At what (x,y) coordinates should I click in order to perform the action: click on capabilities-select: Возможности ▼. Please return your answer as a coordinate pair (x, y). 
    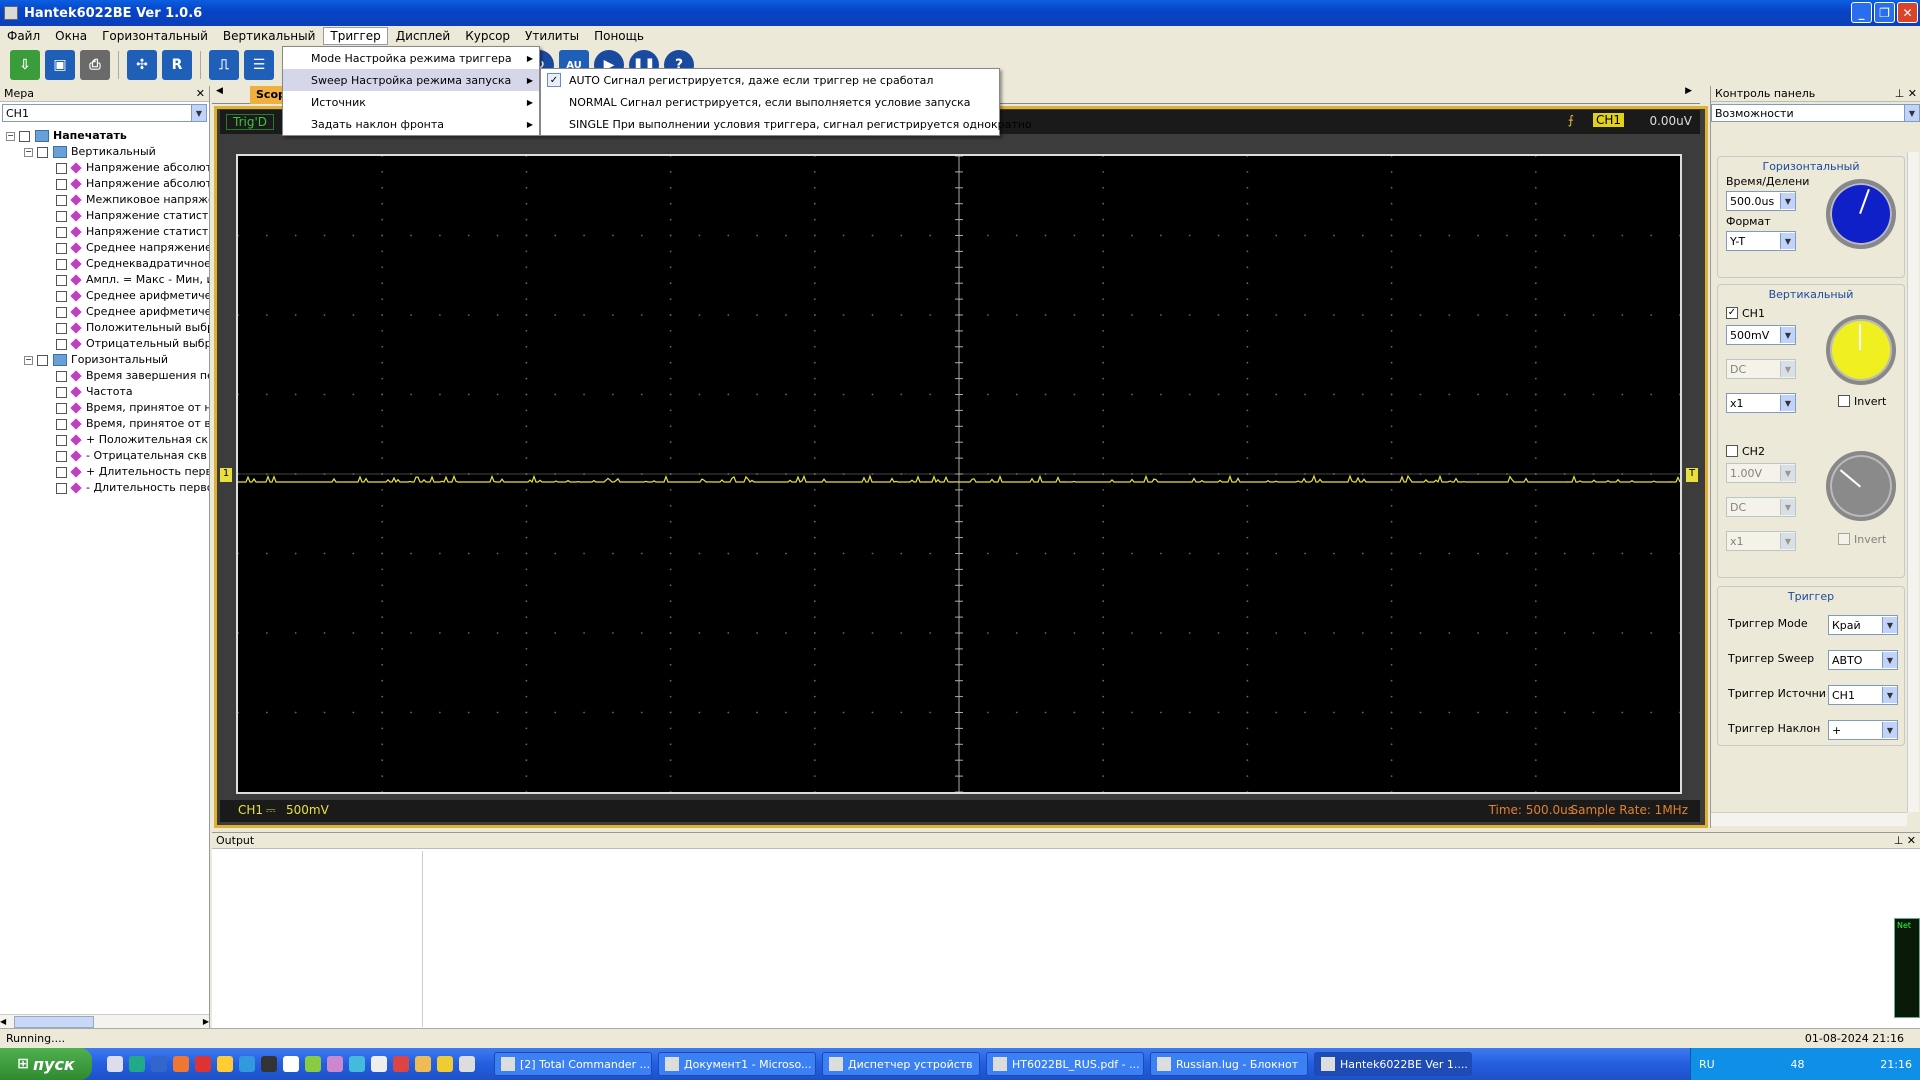
    Looking at the image, I should click on (1815, 113).